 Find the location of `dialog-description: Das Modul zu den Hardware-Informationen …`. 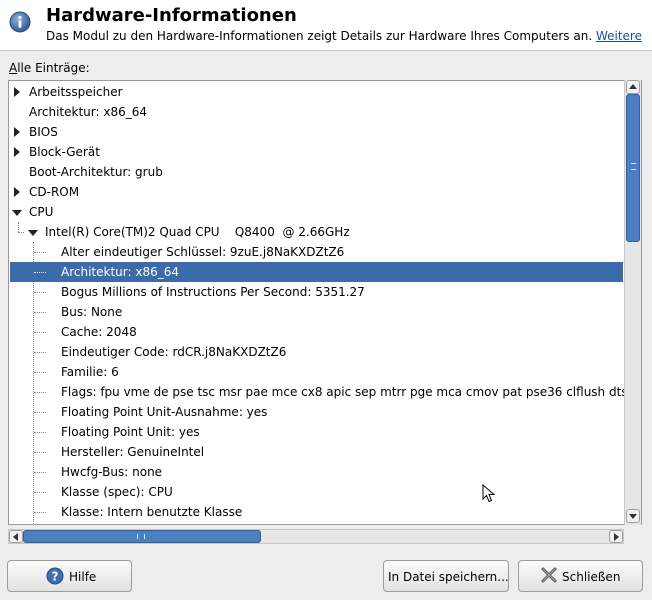

dialog-description: Das Modul zu den Hardware-Informationen … is located at coordinates (344, 36).